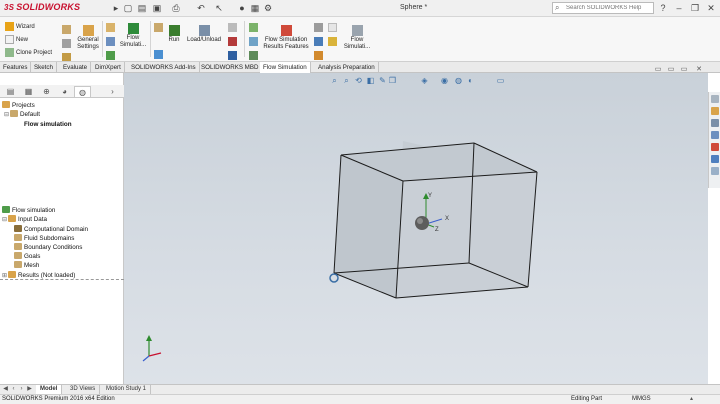 This screenshot has width=720, height=404. Describe the element at coordinates (44, 238) in the screenshot. I see `tree-node-fluid-subdomains: Fluid Subdomains` at that location.